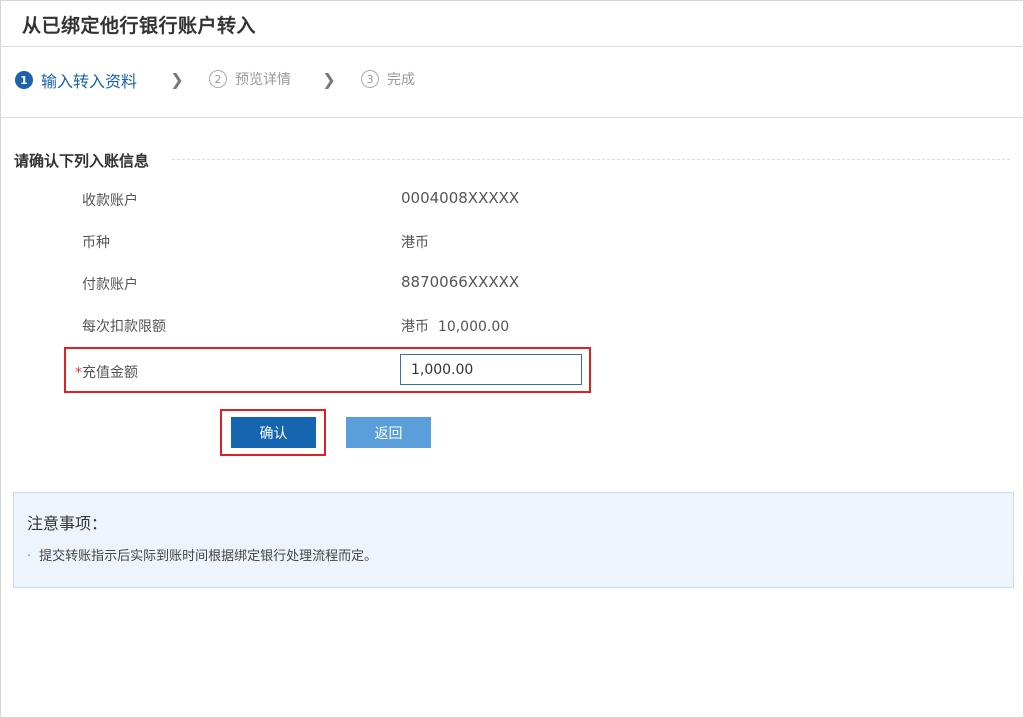 The image size is (1024, 718). What do you see at coordinates (124, 327) in the screenshot?
I see `limit-label: 每次扣款限额` at bounding box center [124, 327].